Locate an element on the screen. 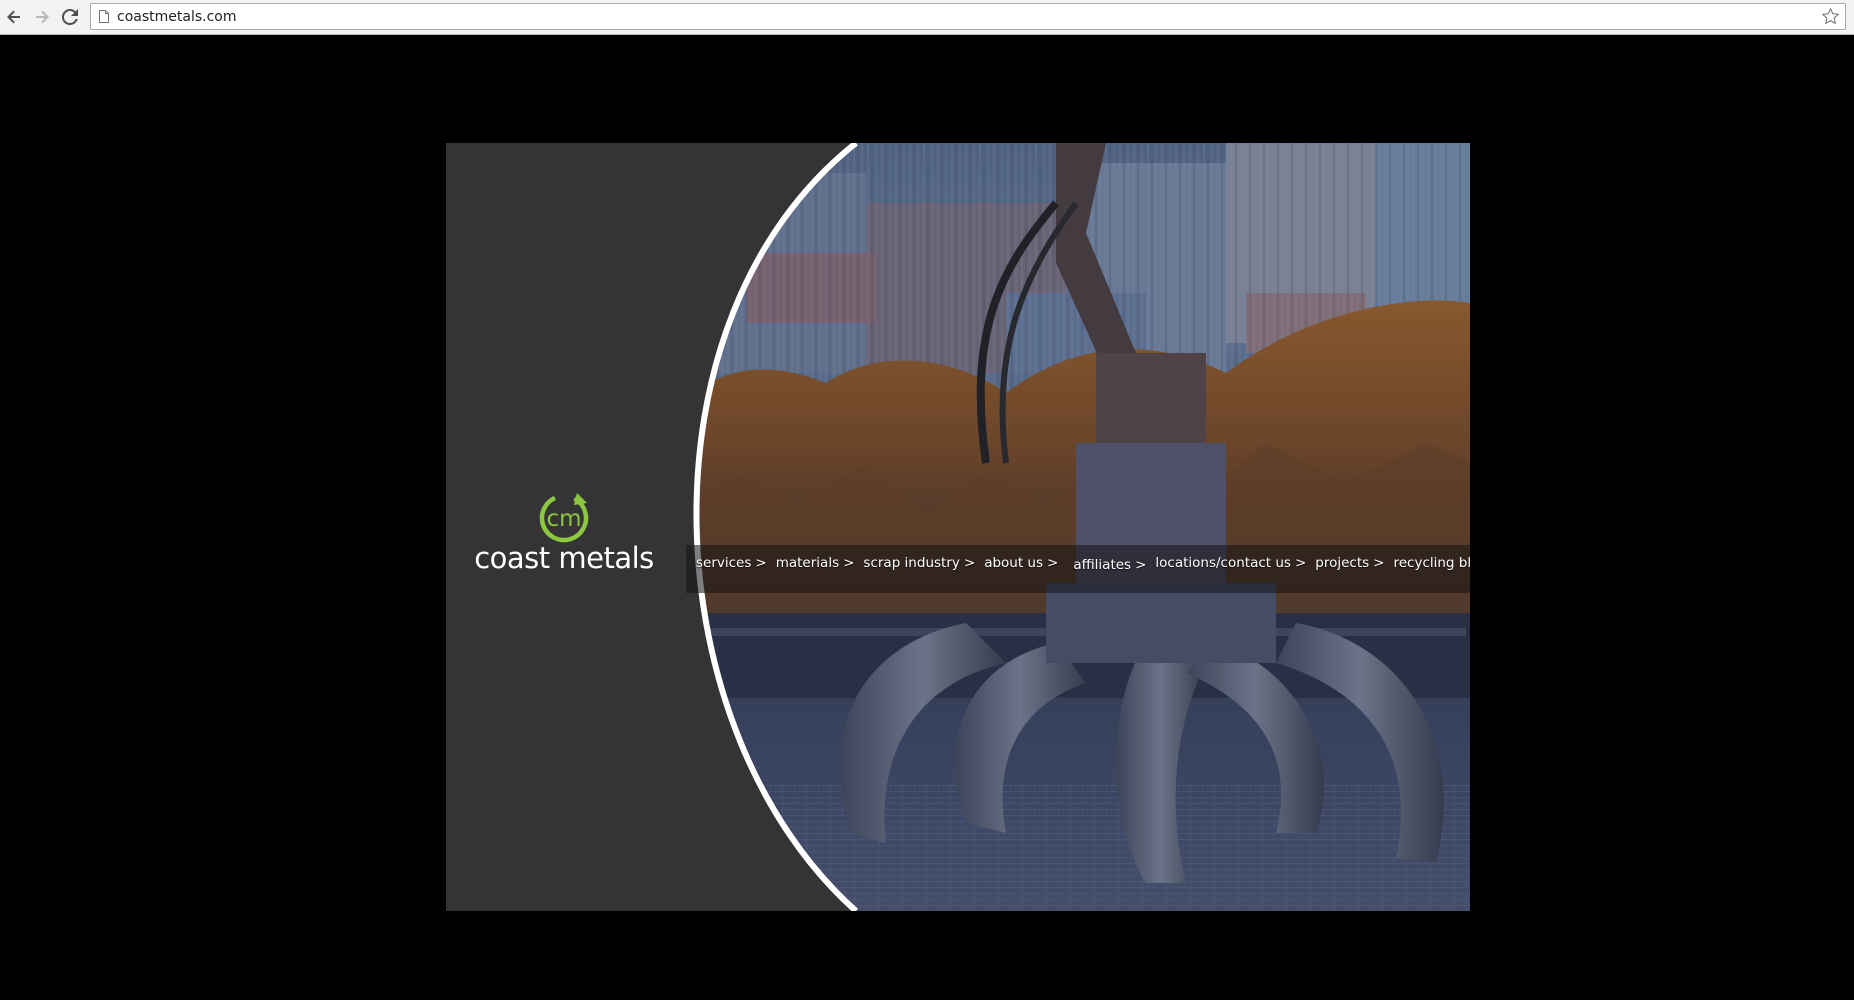 This screenshot has width=1854, height=1000. url-text: coastmetals.com is located at coordinates (176, 17).